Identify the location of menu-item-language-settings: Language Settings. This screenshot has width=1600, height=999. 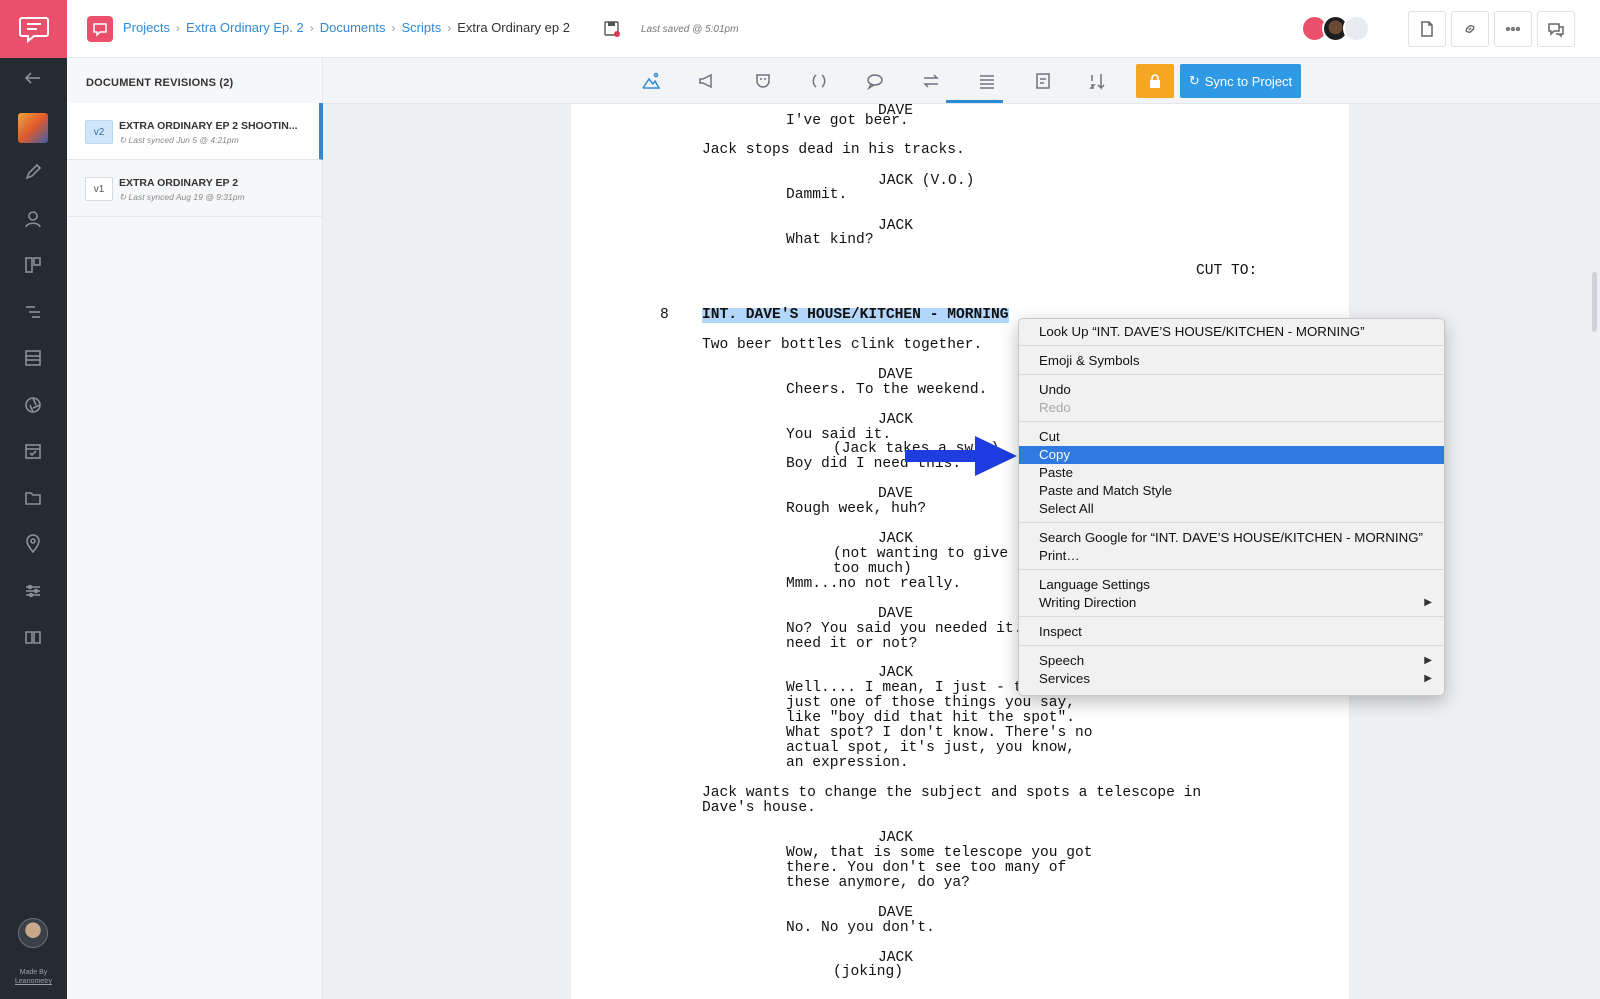
(1231, 585).